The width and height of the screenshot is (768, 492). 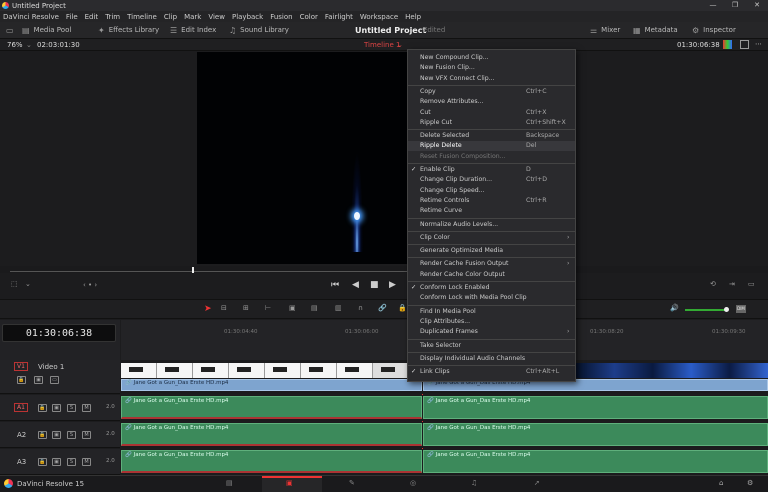 What do you see at coordinates (335, 285) in the screenshot?
I see `go-to-start-icon: ⏮` at bounding box center [335, 285].